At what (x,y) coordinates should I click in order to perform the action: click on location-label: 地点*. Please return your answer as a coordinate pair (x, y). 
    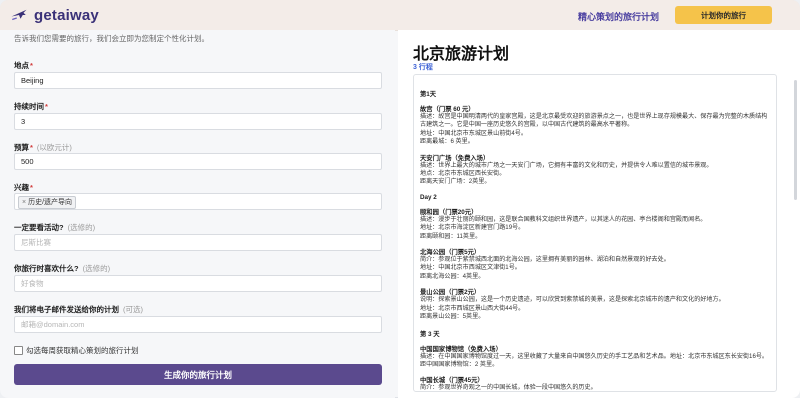
    Looking at the image, I should click on (23, 65).